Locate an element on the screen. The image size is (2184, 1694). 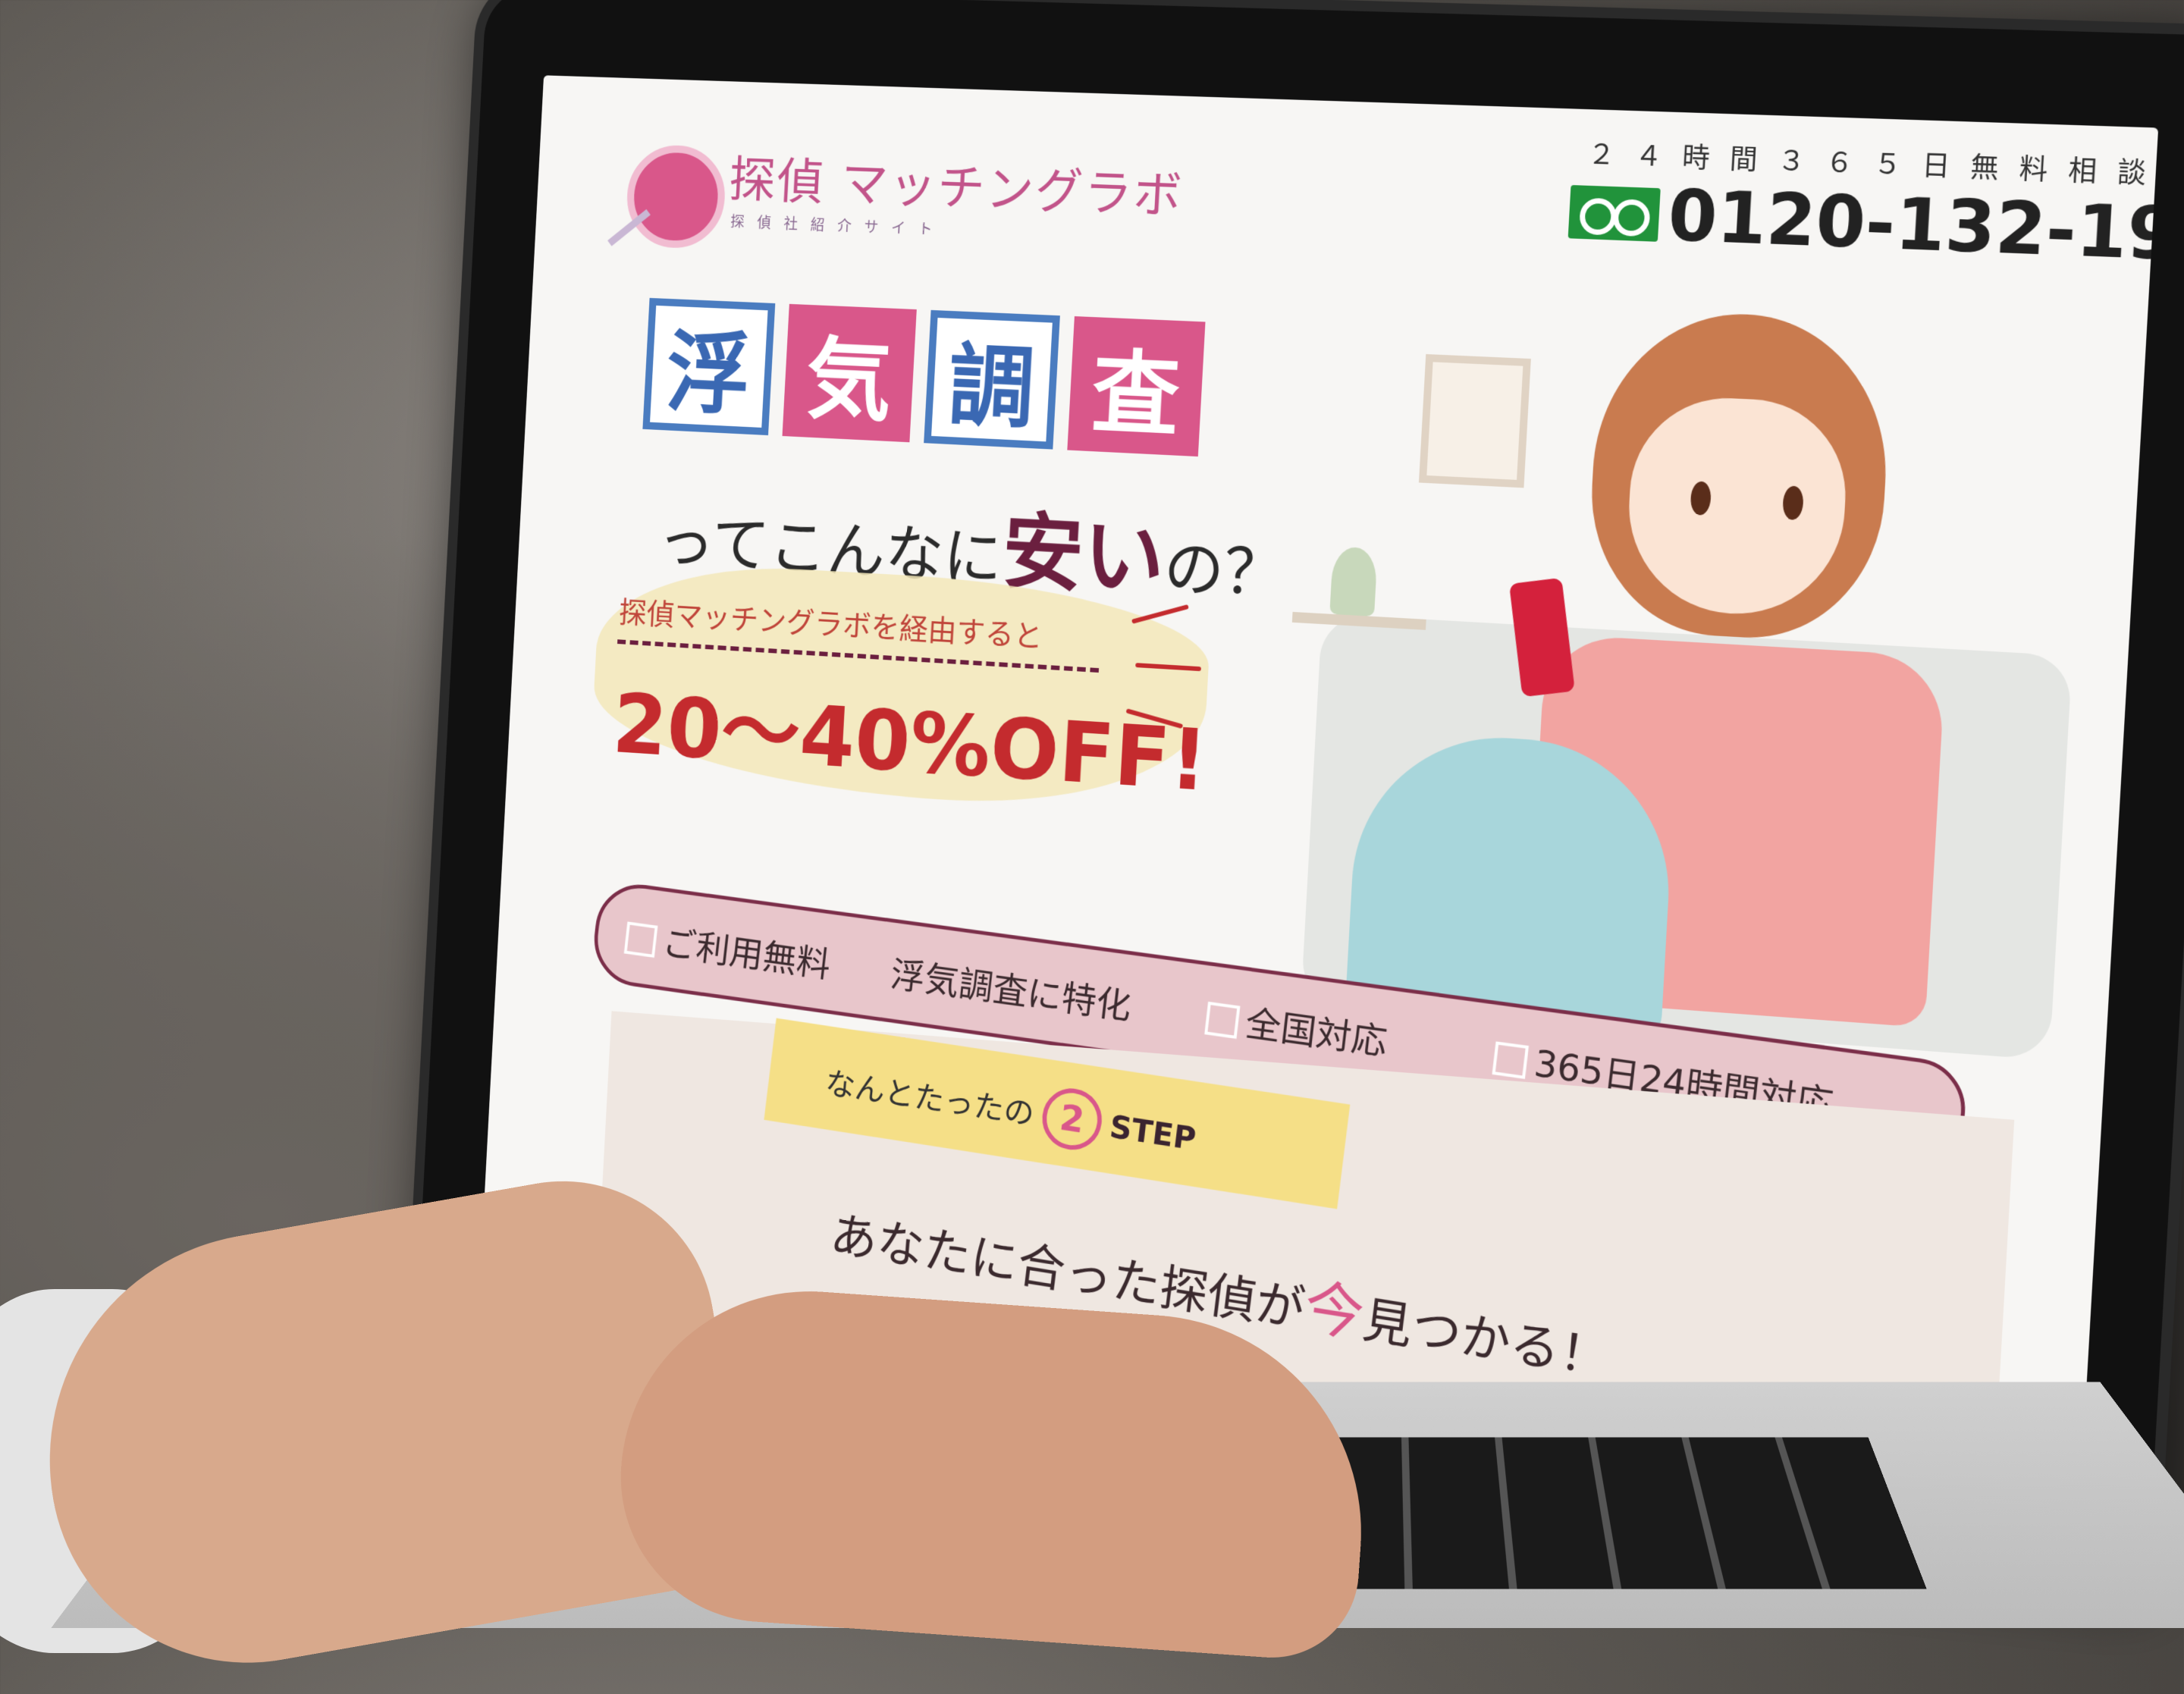
feature-item: 全国対応 is located at coordinates (1296, 1026).